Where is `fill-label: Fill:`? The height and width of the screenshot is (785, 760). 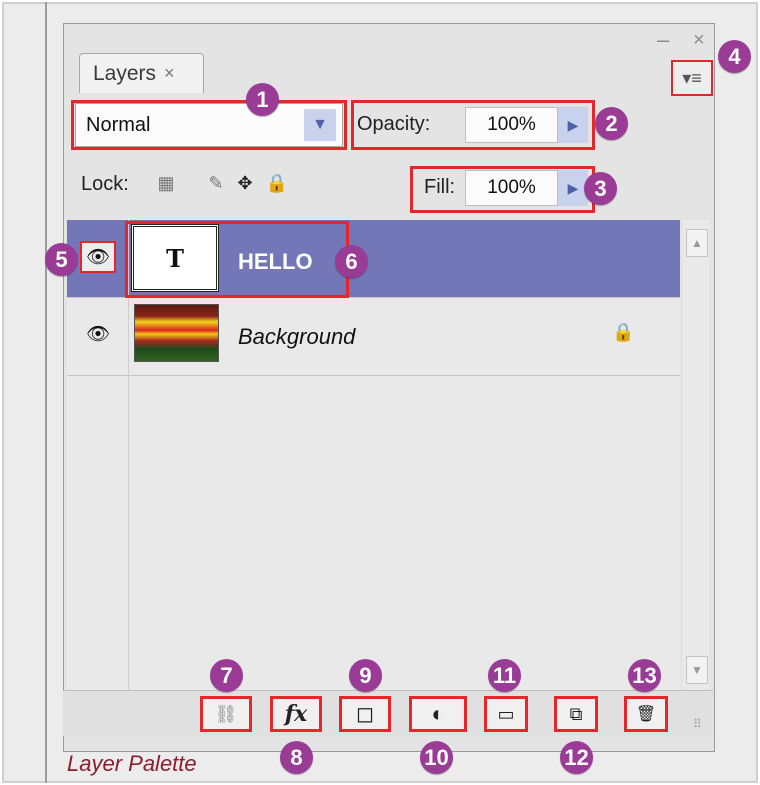 fill-label: Fill: is located at coordinates (440, 187).